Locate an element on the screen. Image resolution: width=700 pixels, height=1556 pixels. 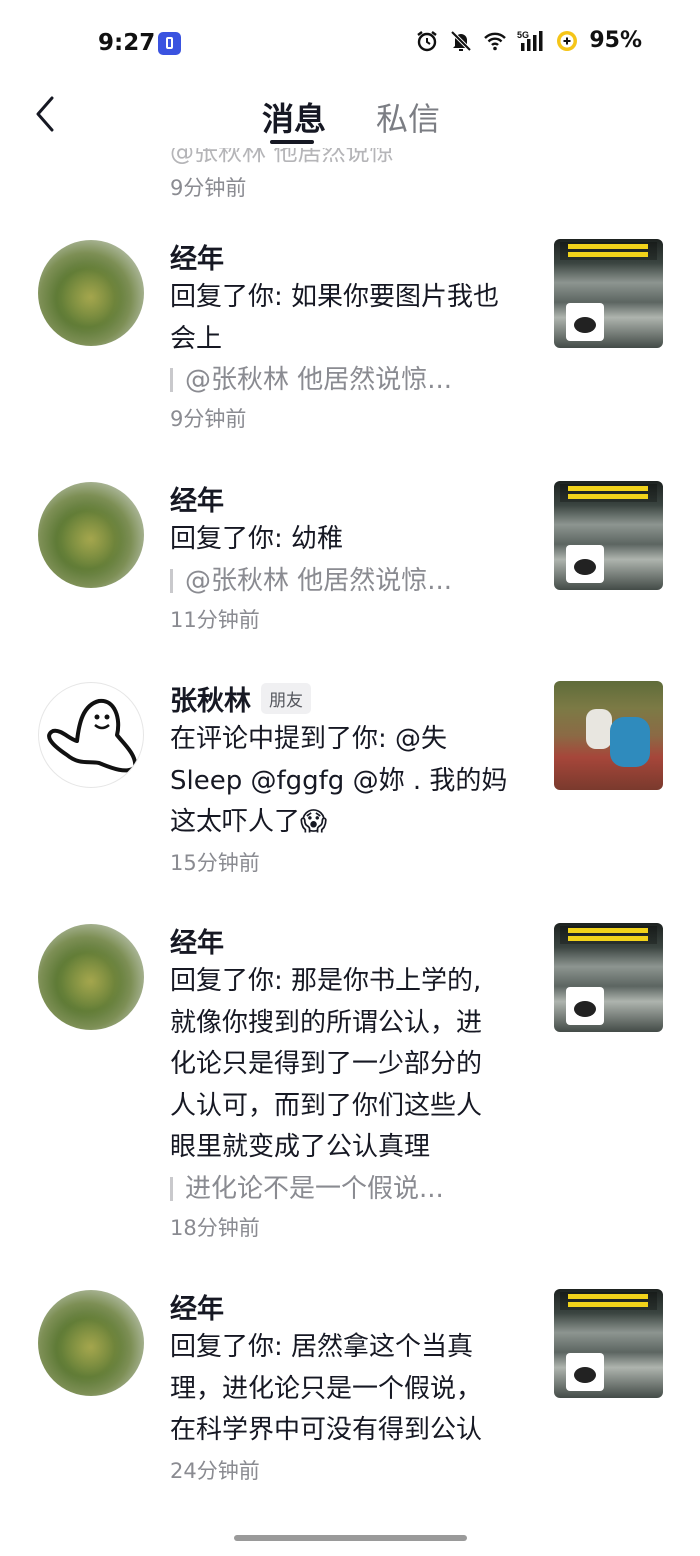
tab-messages: 消息 is located at coordinates (294, 117).